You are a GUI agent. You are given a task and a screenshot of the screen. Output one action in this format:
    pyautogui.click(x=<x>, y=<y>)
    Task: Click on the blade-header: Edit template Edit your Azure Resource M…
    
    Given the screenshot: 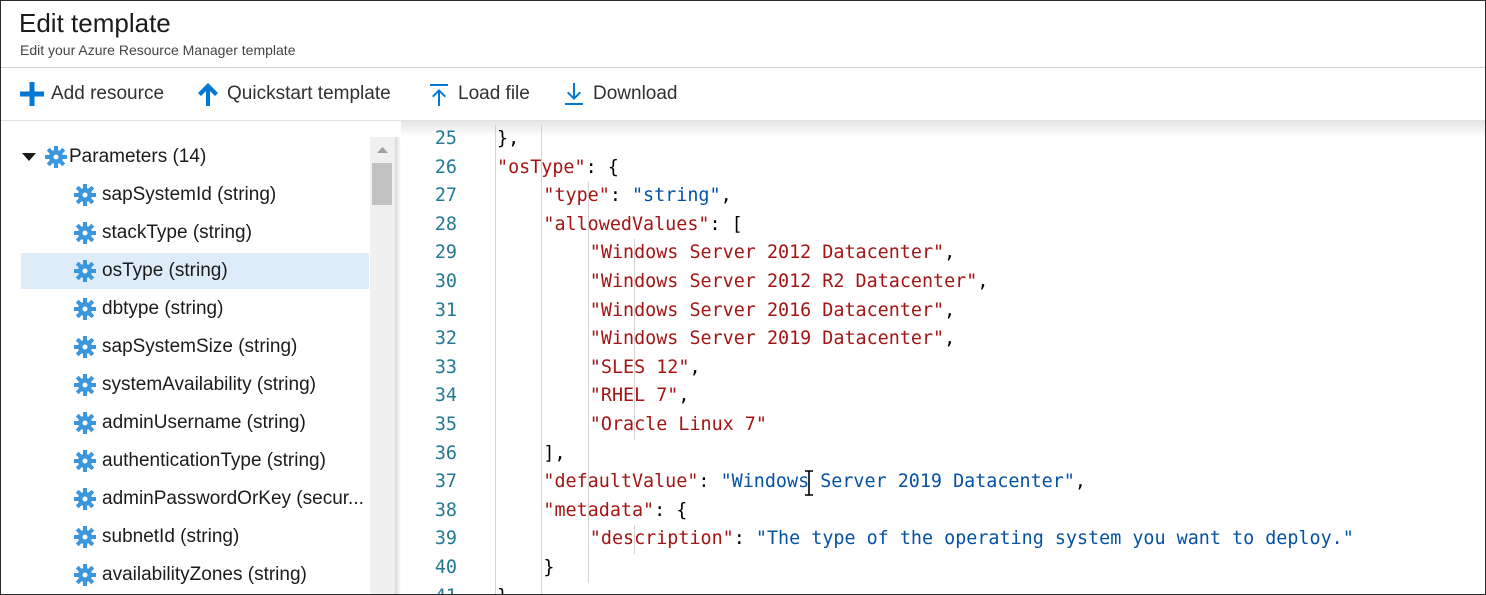 What is the action you would take?
    pyautogui.click(x=743, y=34)
    